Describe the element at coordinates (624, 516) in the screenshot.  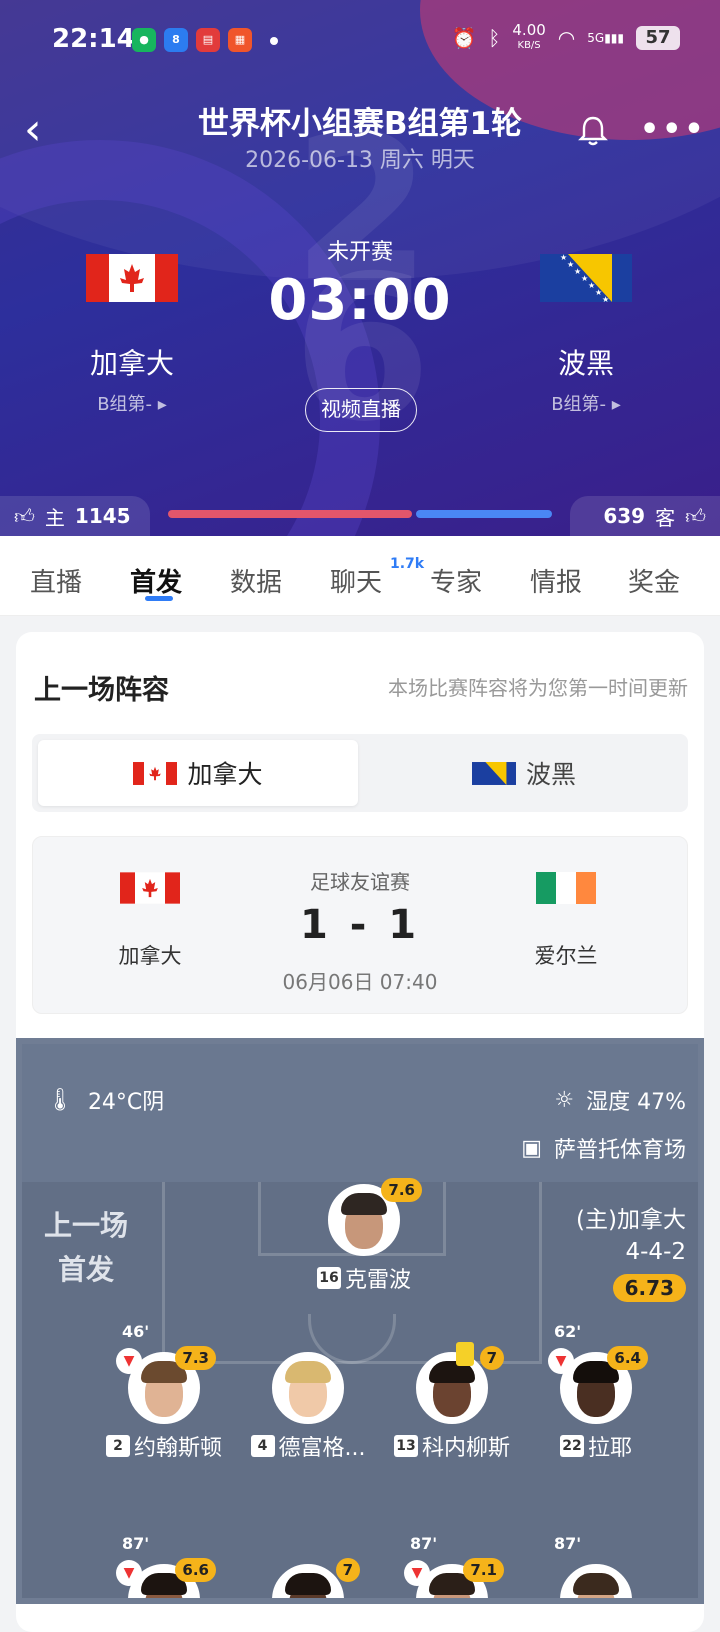
I see `away-vote-count: 639` at that location.